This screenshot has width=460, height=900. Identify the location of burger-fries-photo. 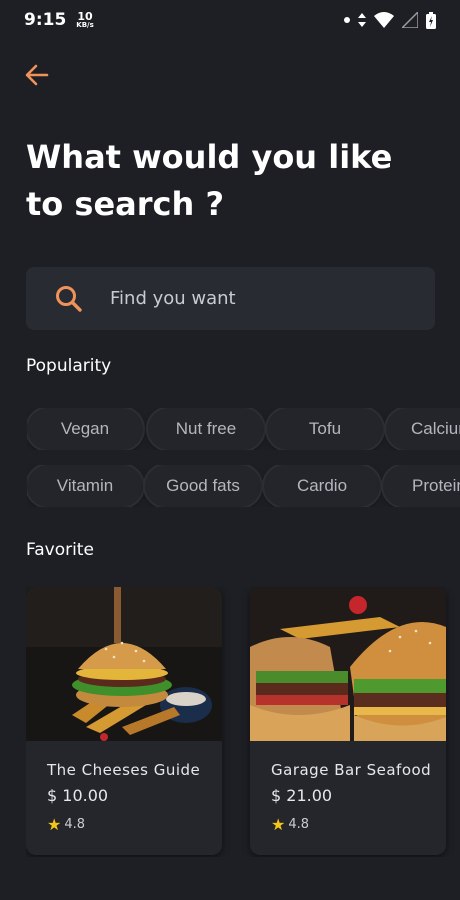
(124, 664).